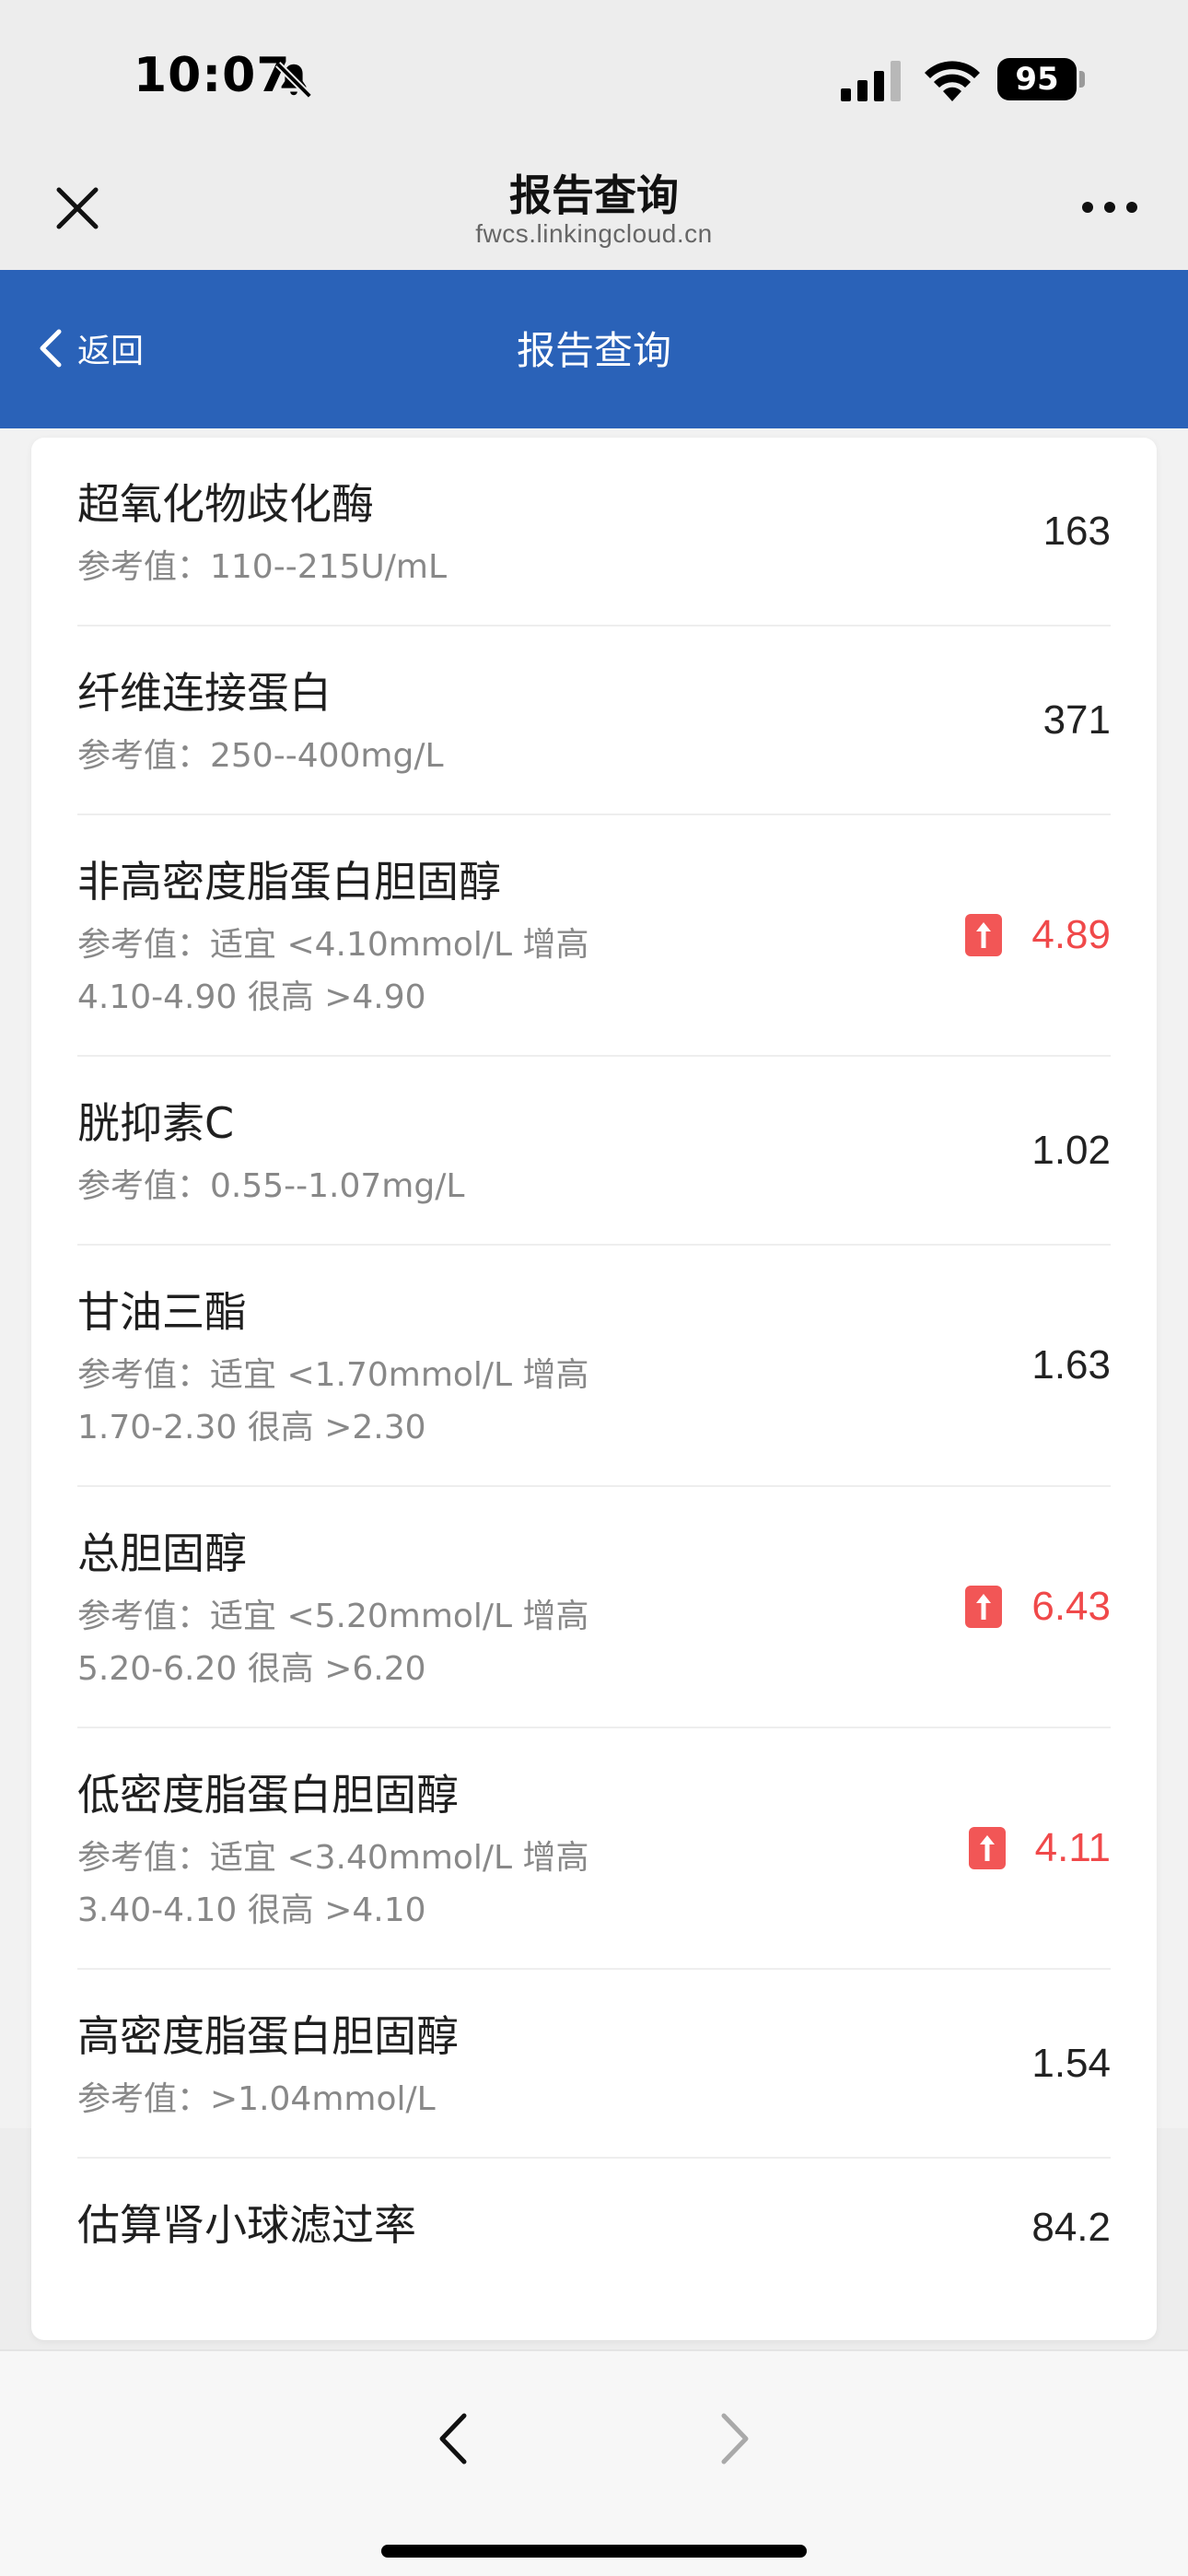 This screenshot has height=2576, width=1188. What do you see at coordinates (271, 1186) in the screenshot?
I see `item-reference: 参考值：0.55--1.07mg/L` at bounding box center [271, 1186].